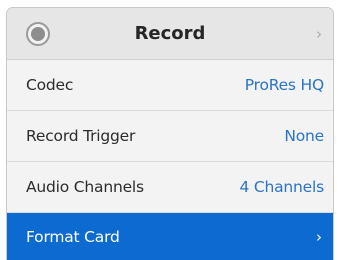  What do you see at coordinates (282, 187) in the screenshot?
I see `menu-item-value: 4 Channels` at bounding box center [282, 187].